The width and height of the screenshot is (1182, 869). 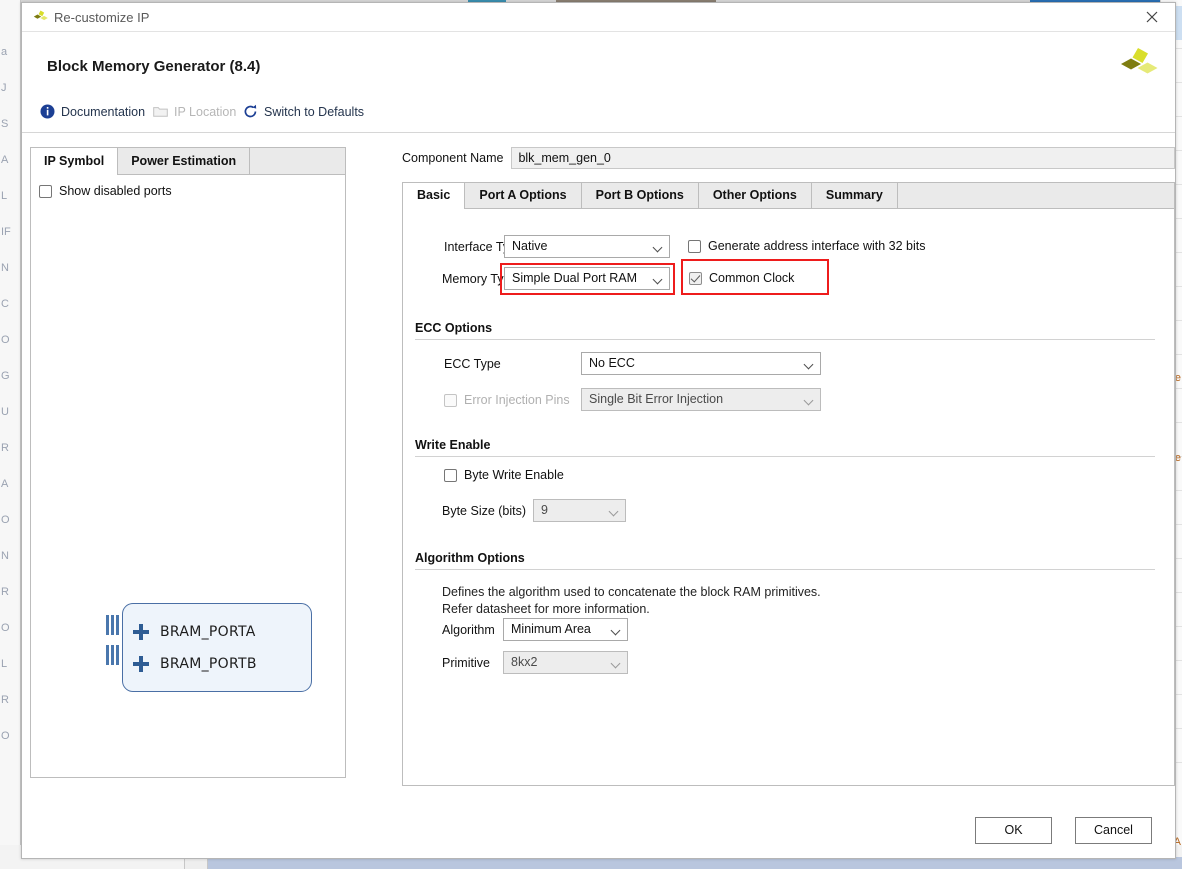 What do you see at coordinates (640, 196) in the screenshot?
I see `tab-port-b-options: Port B Options` at bounding box center [640, 196].